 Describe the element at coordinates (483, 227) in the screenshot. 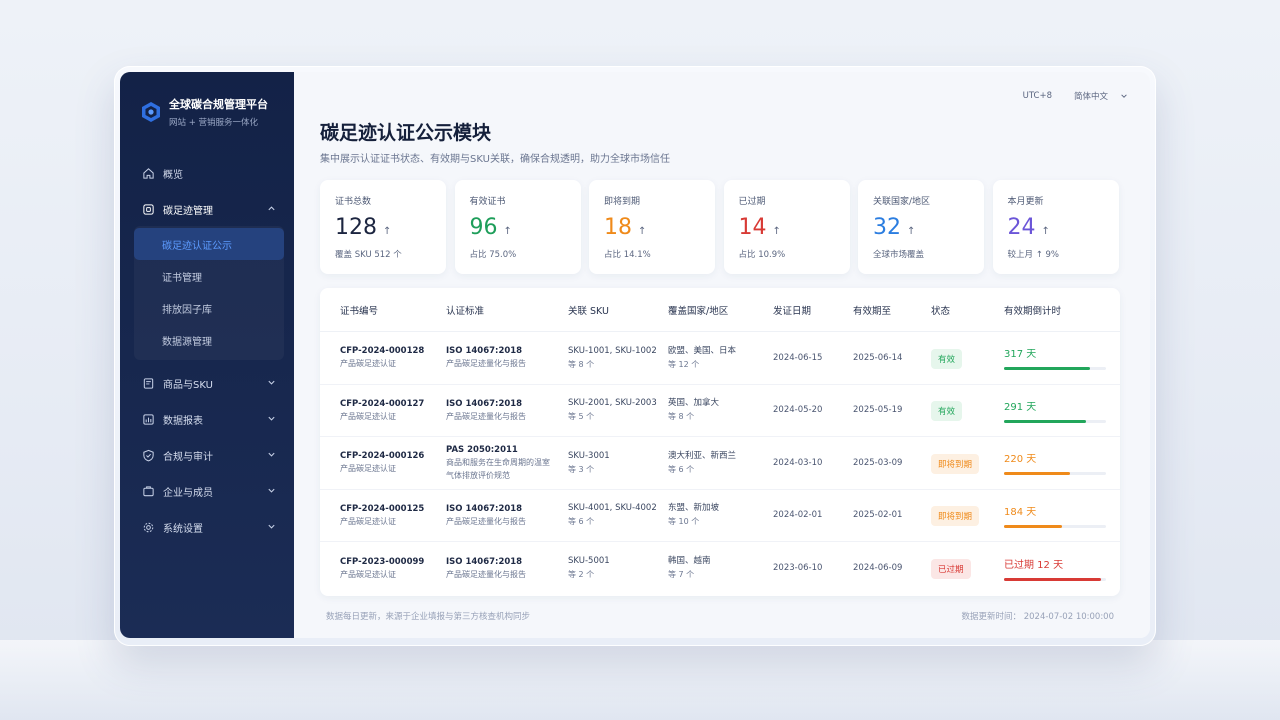

I see `stat-value: 96` at that location.